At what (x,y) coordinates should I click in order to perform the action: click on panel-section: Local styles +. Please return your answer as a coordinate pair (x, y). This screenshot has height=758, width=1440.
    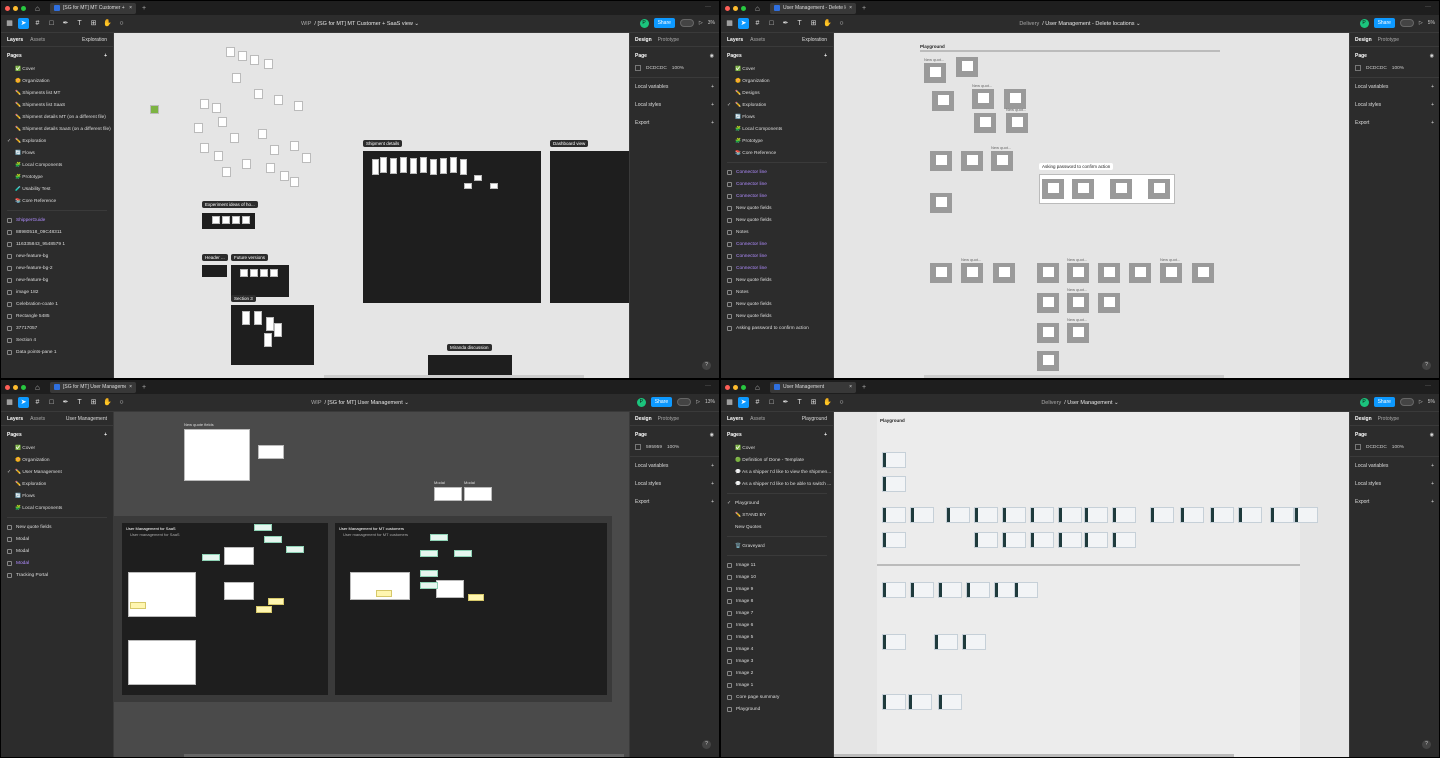
    Looking at the image, I should click on (1394, 484).